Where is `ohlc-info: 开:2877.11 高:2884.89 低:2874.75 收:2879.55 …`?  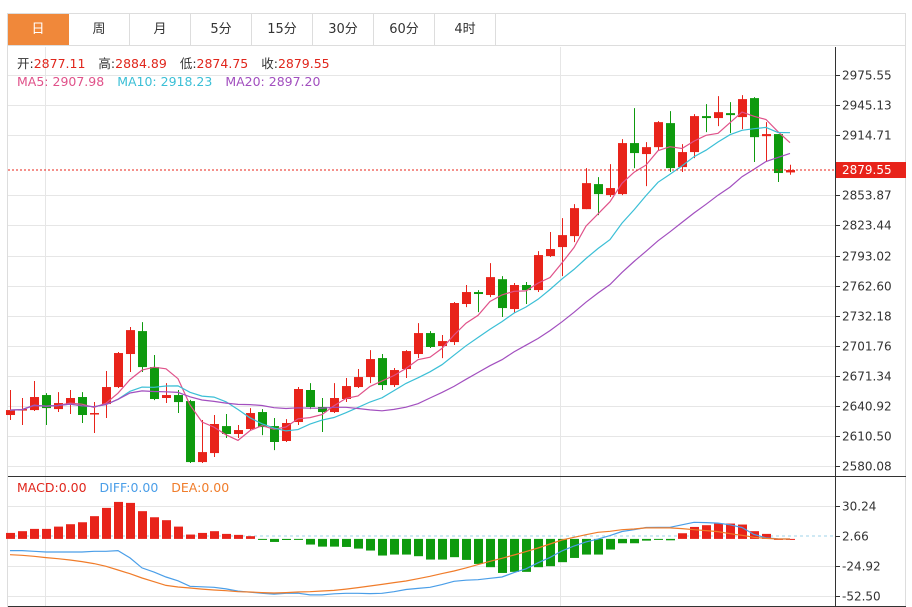 ohlc-info: 开:2877.11 高:2884.89 低:2874.75 收:2879.55 … is located at coordinates (173, 73).